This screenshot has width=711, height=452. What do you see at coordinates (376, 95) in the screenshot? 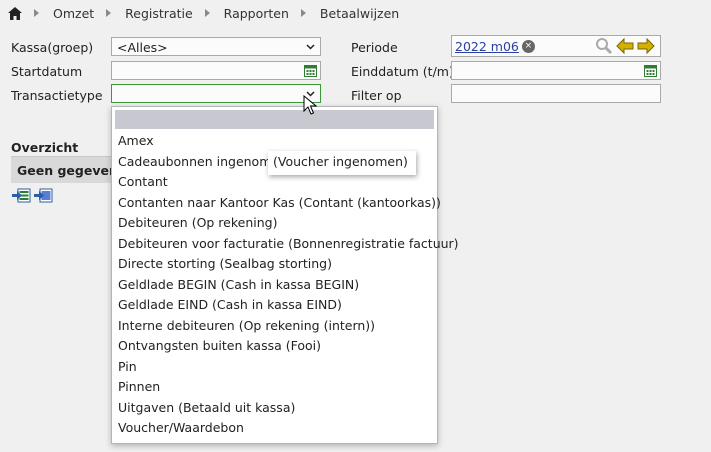
I see `filter-label: Filter op` at bounding box center [376, 95].